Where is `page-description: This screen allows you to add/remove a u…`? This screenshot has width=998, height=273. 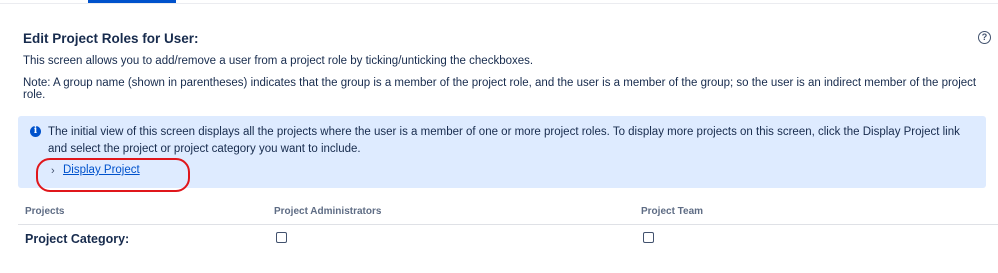
page-description: This screen allows you to add/remove a u… is located at coordinates (278, 61).